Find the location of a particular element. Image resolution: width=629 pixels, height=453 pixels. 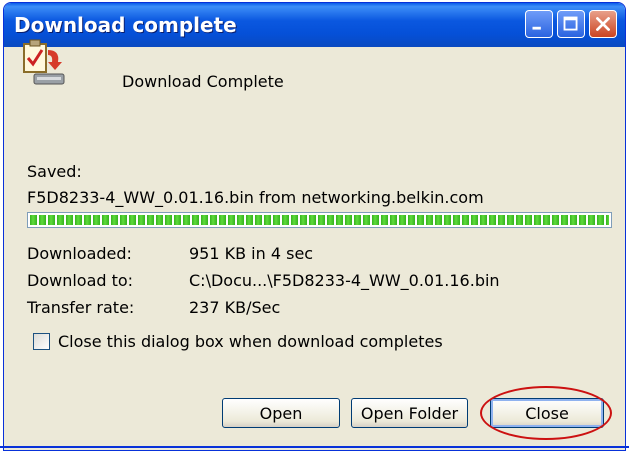

maximize-icon is located at coordinates (570, 23).